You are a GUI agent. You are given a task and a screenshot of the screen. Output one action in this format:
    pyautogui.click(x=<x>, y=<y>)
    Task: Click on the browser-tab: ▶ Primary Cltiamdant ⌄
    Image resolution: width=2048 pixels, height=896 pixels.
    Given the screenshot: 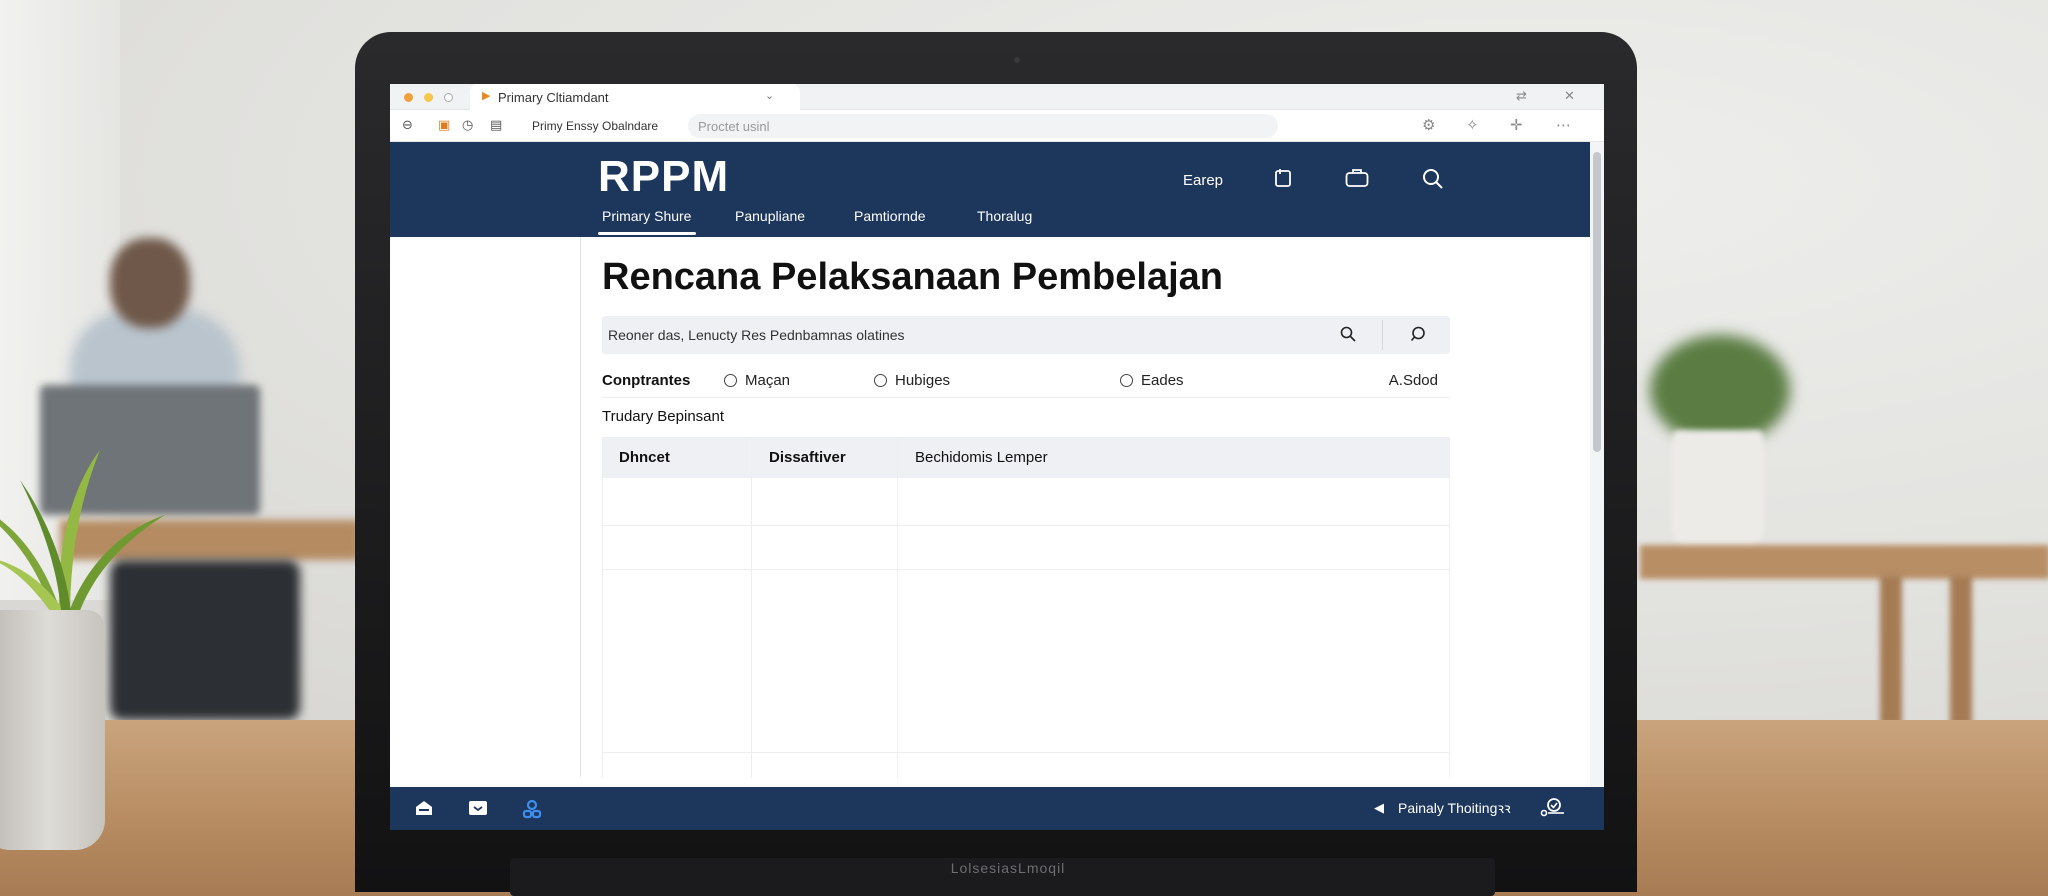 What is the action you would take?
    pyautogui.click(x=635, y=97)
    